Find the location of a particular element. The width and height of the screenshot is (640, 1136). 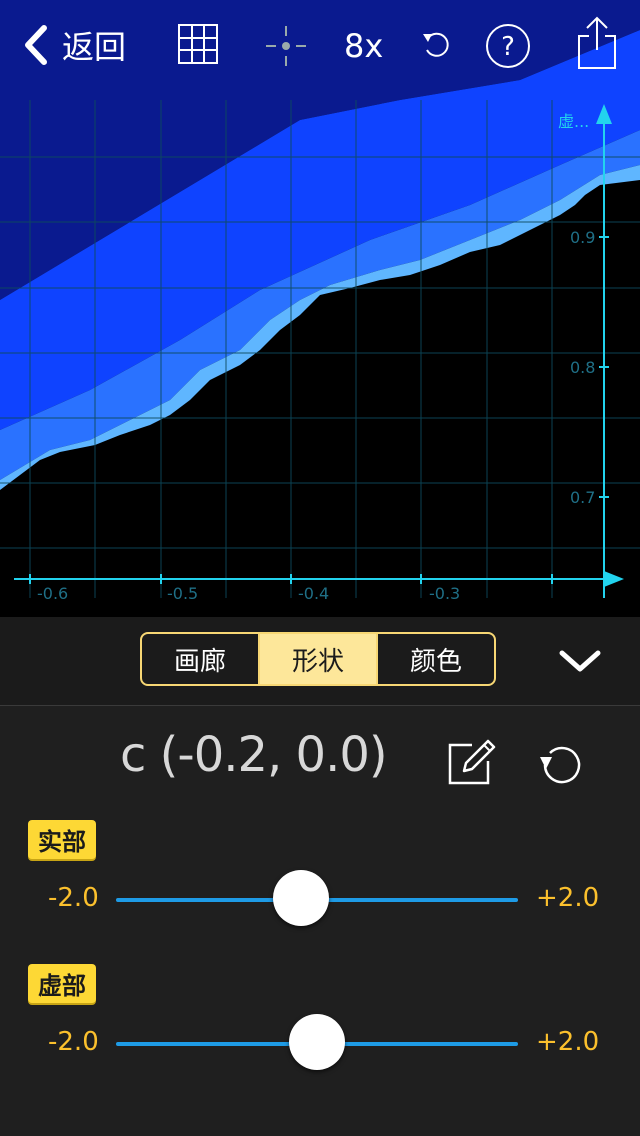

edit-icon is located at coordinates (472, 762).